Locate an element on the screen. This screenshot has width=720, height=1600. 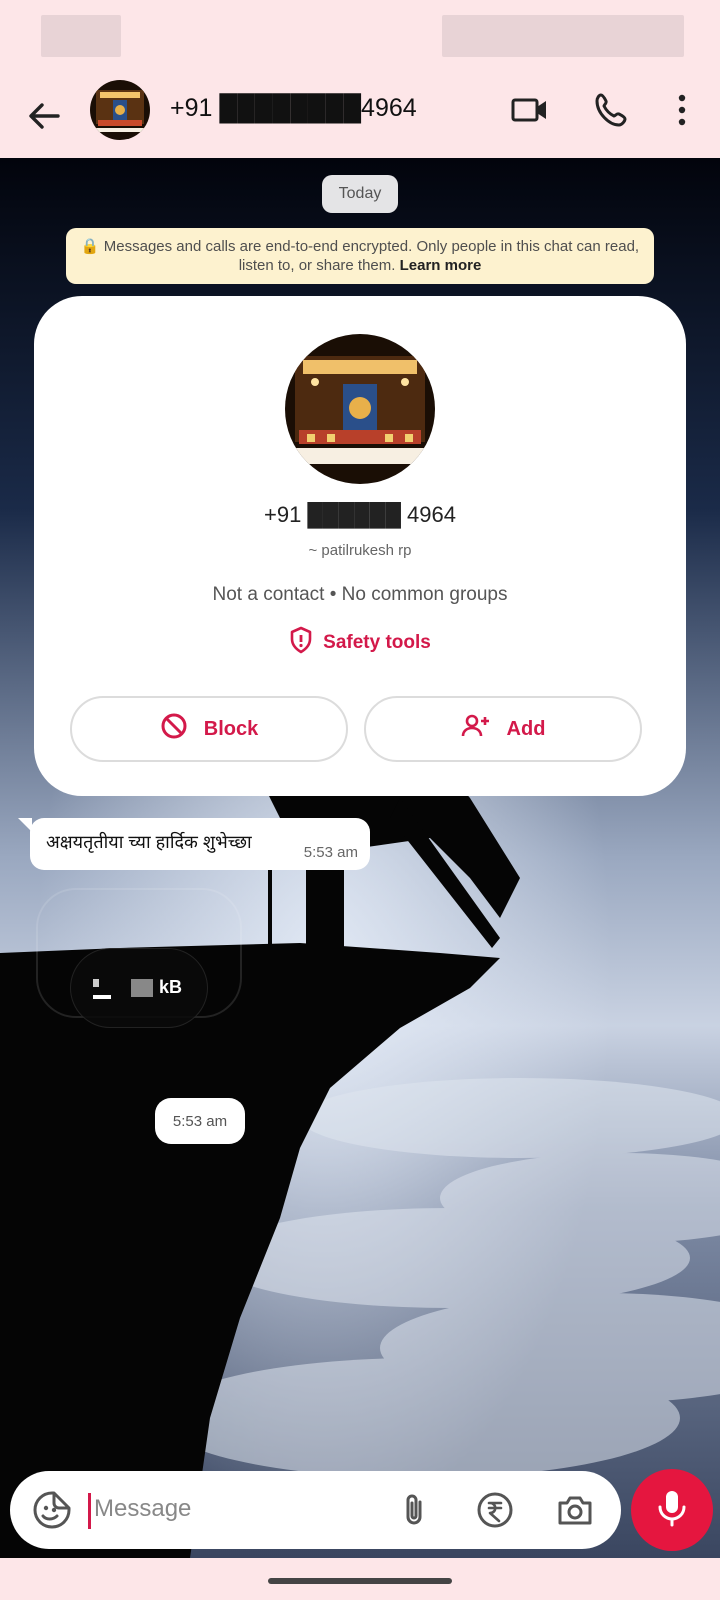
shield-icon is located at coordinates (301, 643).